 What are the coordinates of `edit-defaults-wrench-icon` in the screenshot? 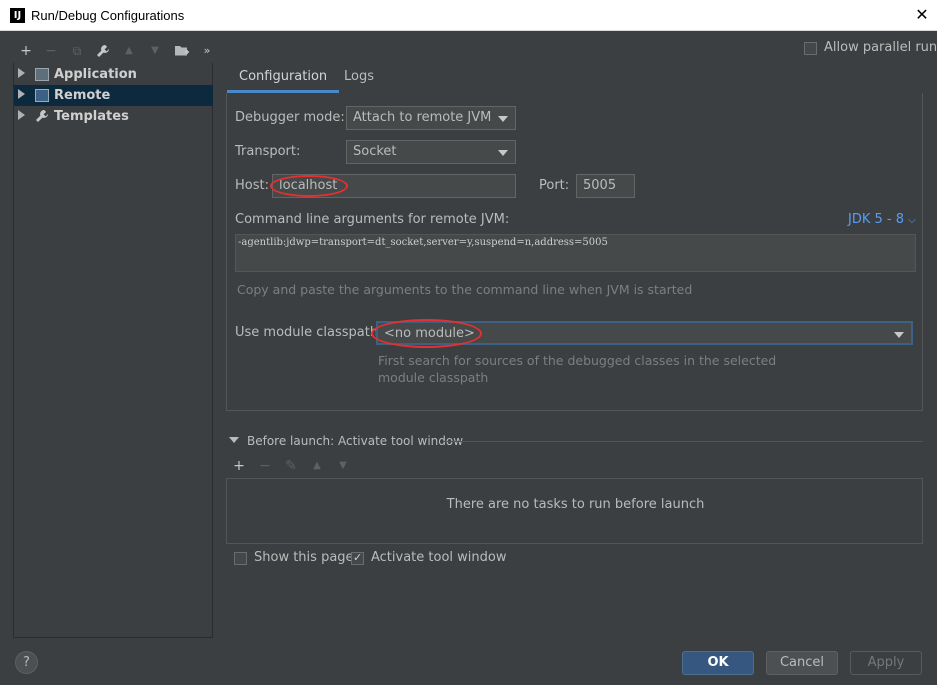 It's located at (103, 51).